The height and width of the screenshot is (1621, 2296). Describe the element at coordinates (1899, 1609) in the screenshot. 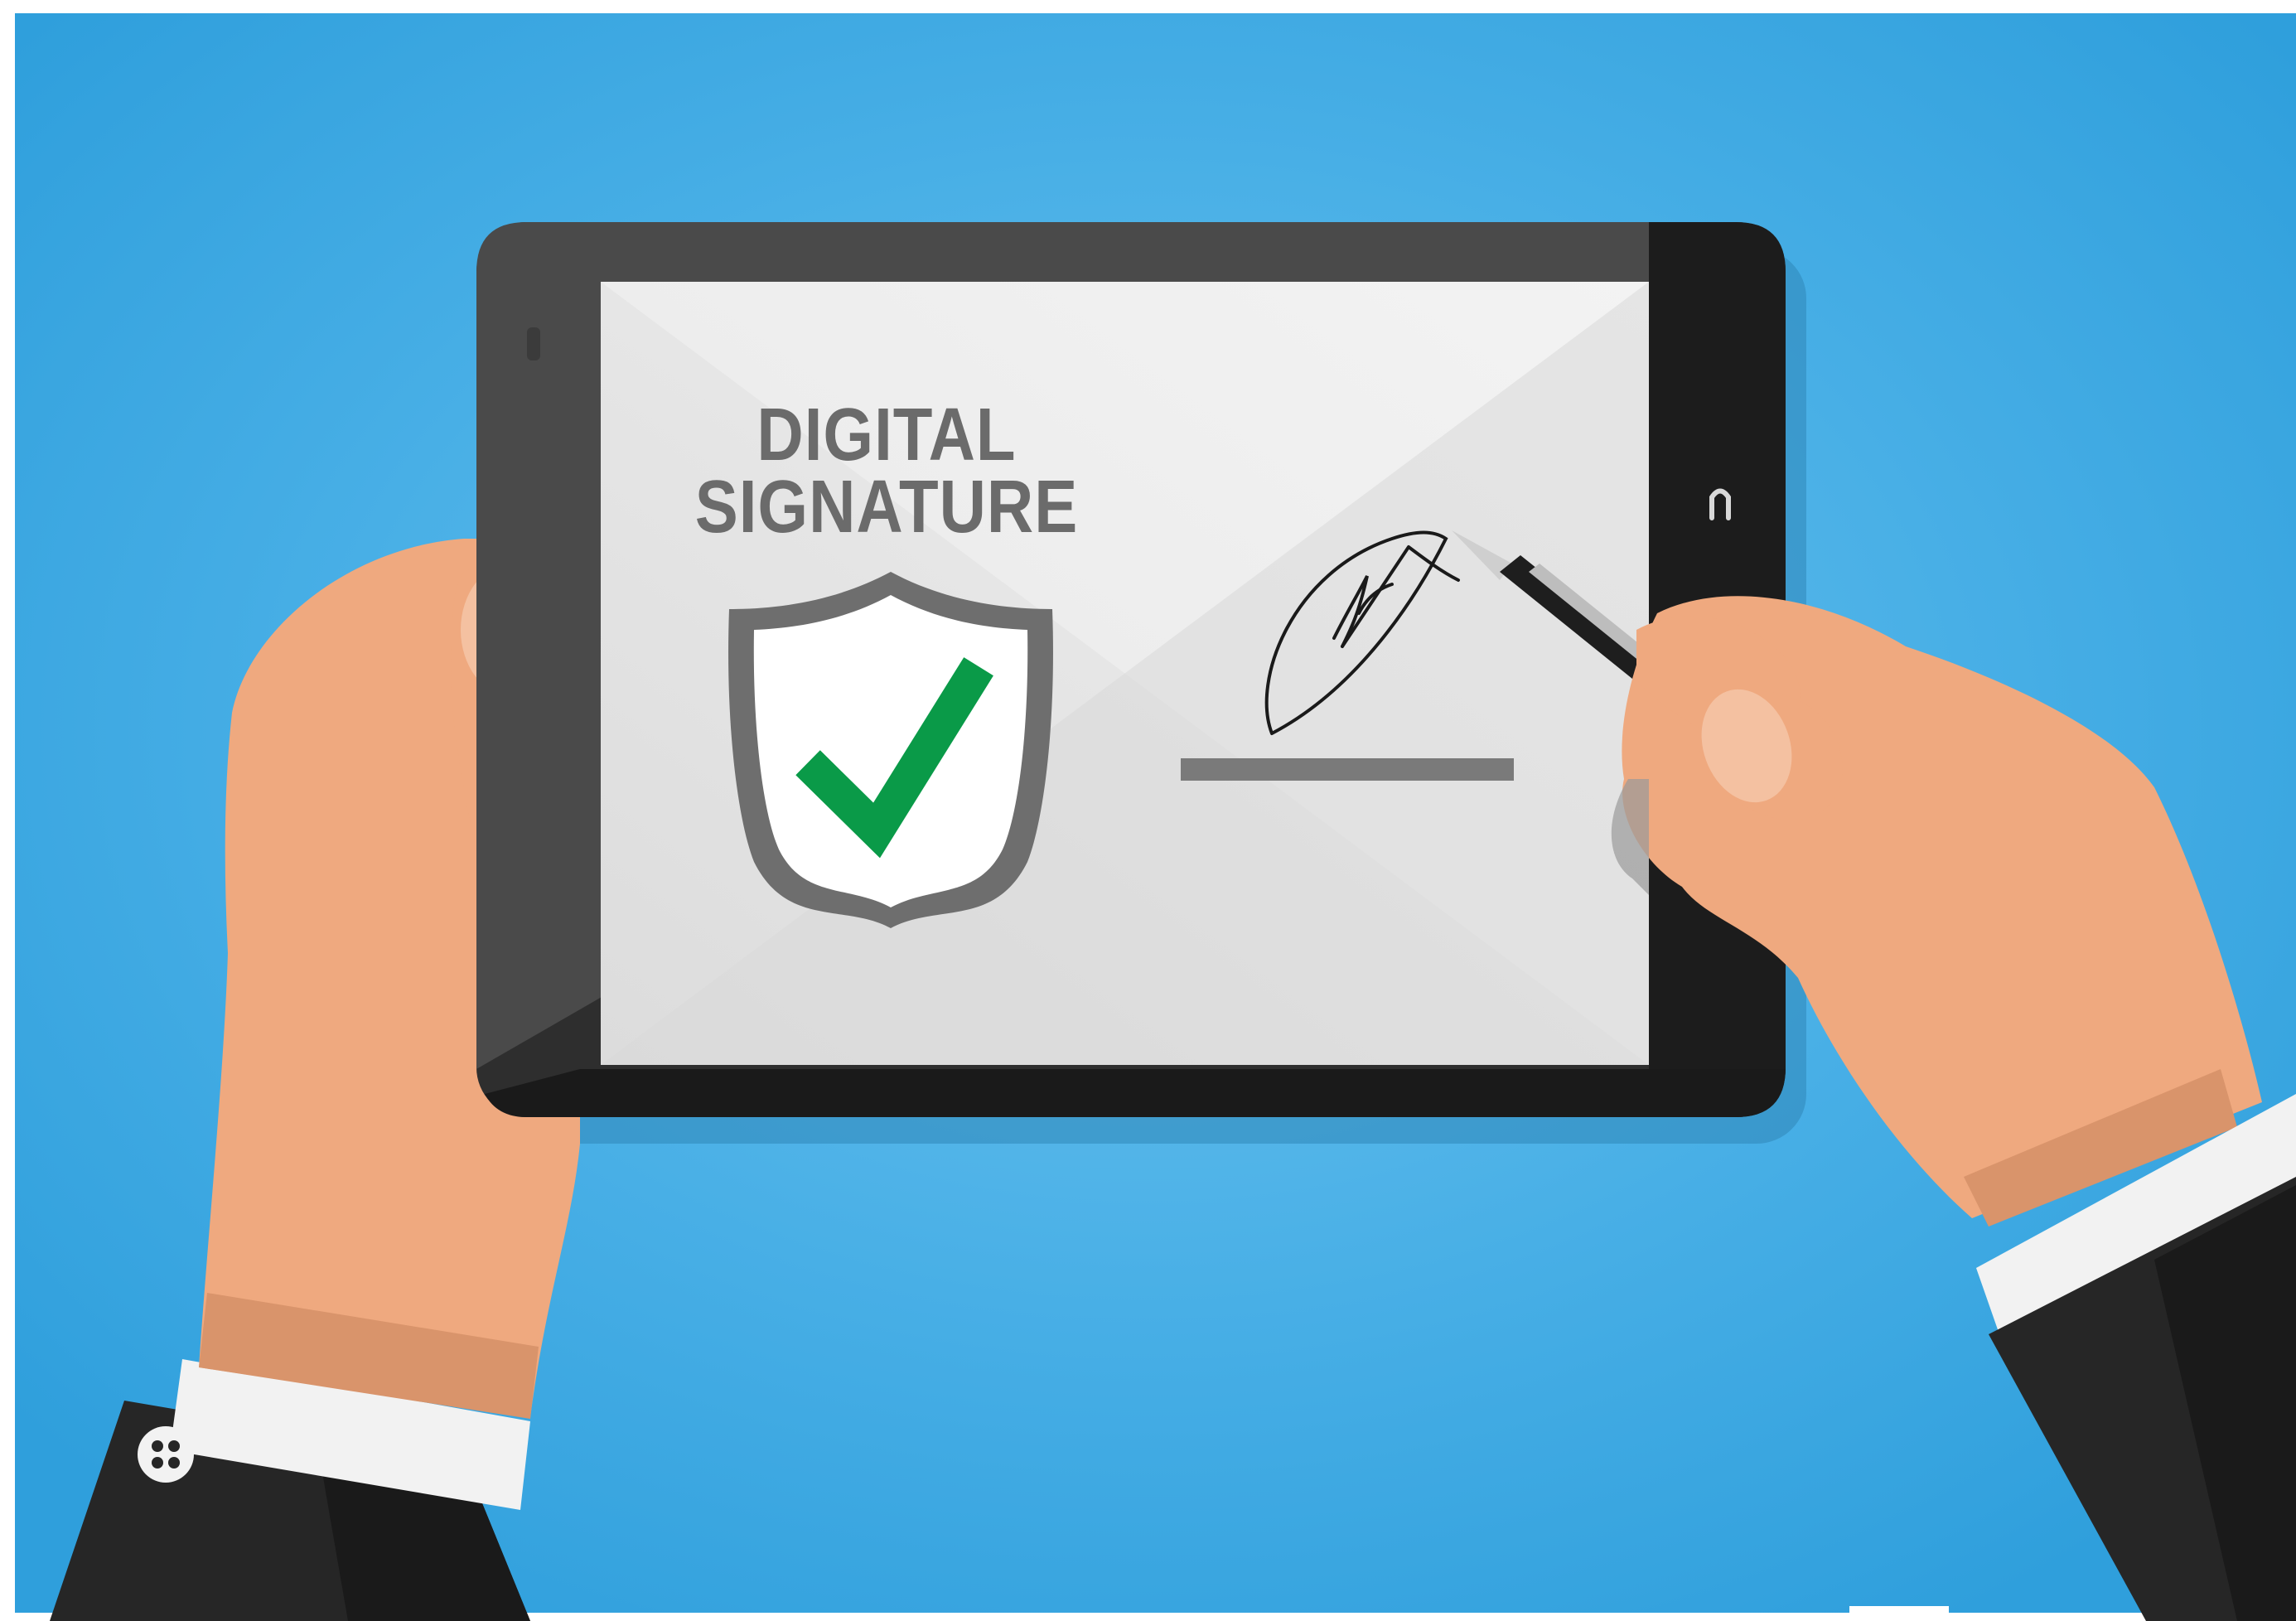

I see `corner-mark` at that location.